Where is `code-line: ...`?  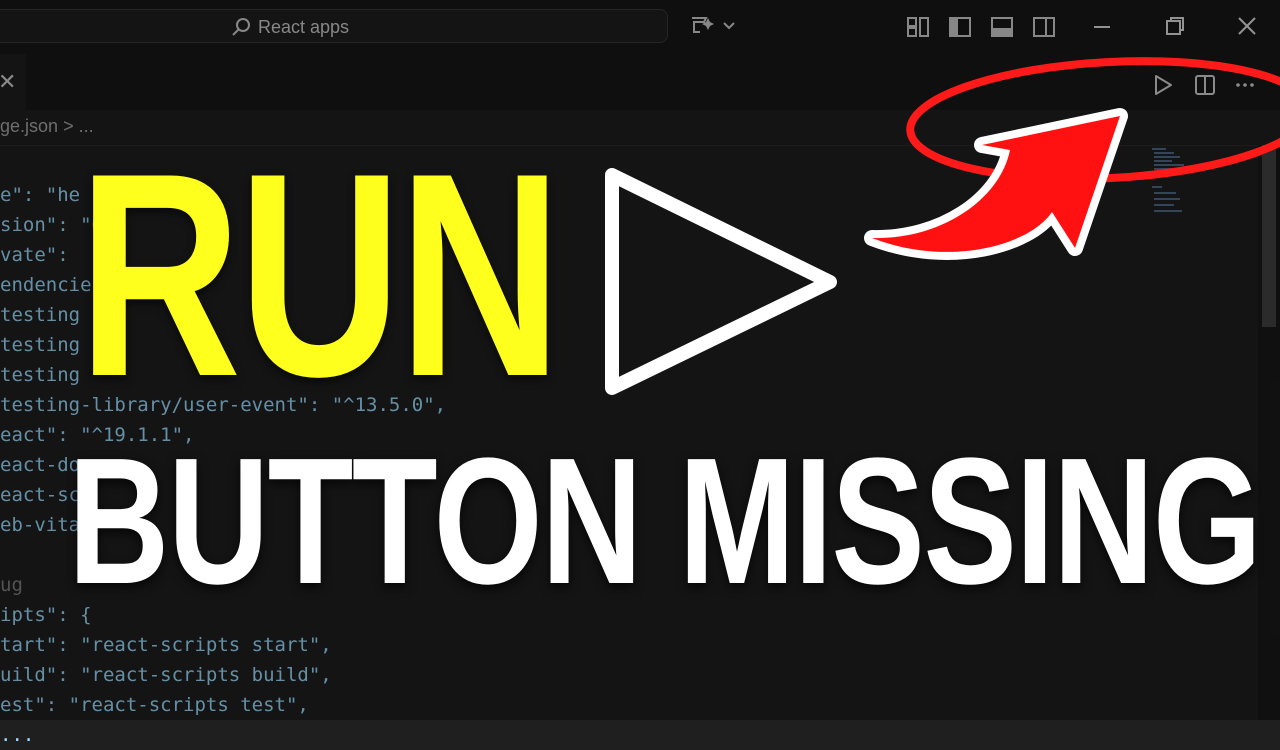
code-line: ... is located at coordinates (17, 735).